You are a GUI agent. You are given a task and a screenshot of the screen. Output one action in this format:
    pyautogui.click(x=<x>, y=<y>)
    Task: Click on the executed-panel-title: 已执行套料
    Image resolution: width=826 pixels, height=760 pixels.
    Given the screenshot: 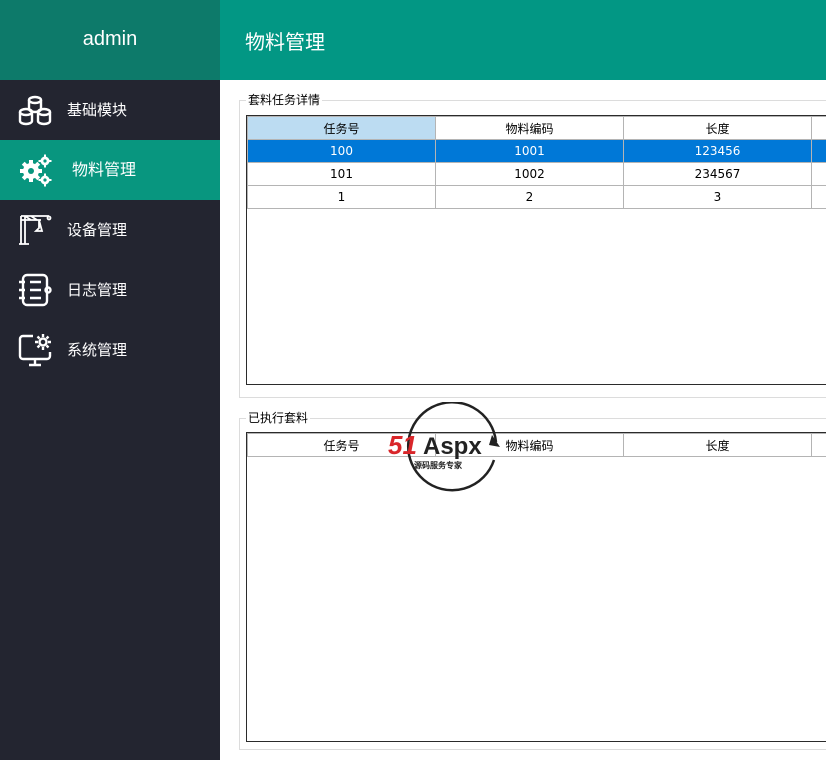 What is the action you would take?
    pyautogui.click(x=278, y=418)
    